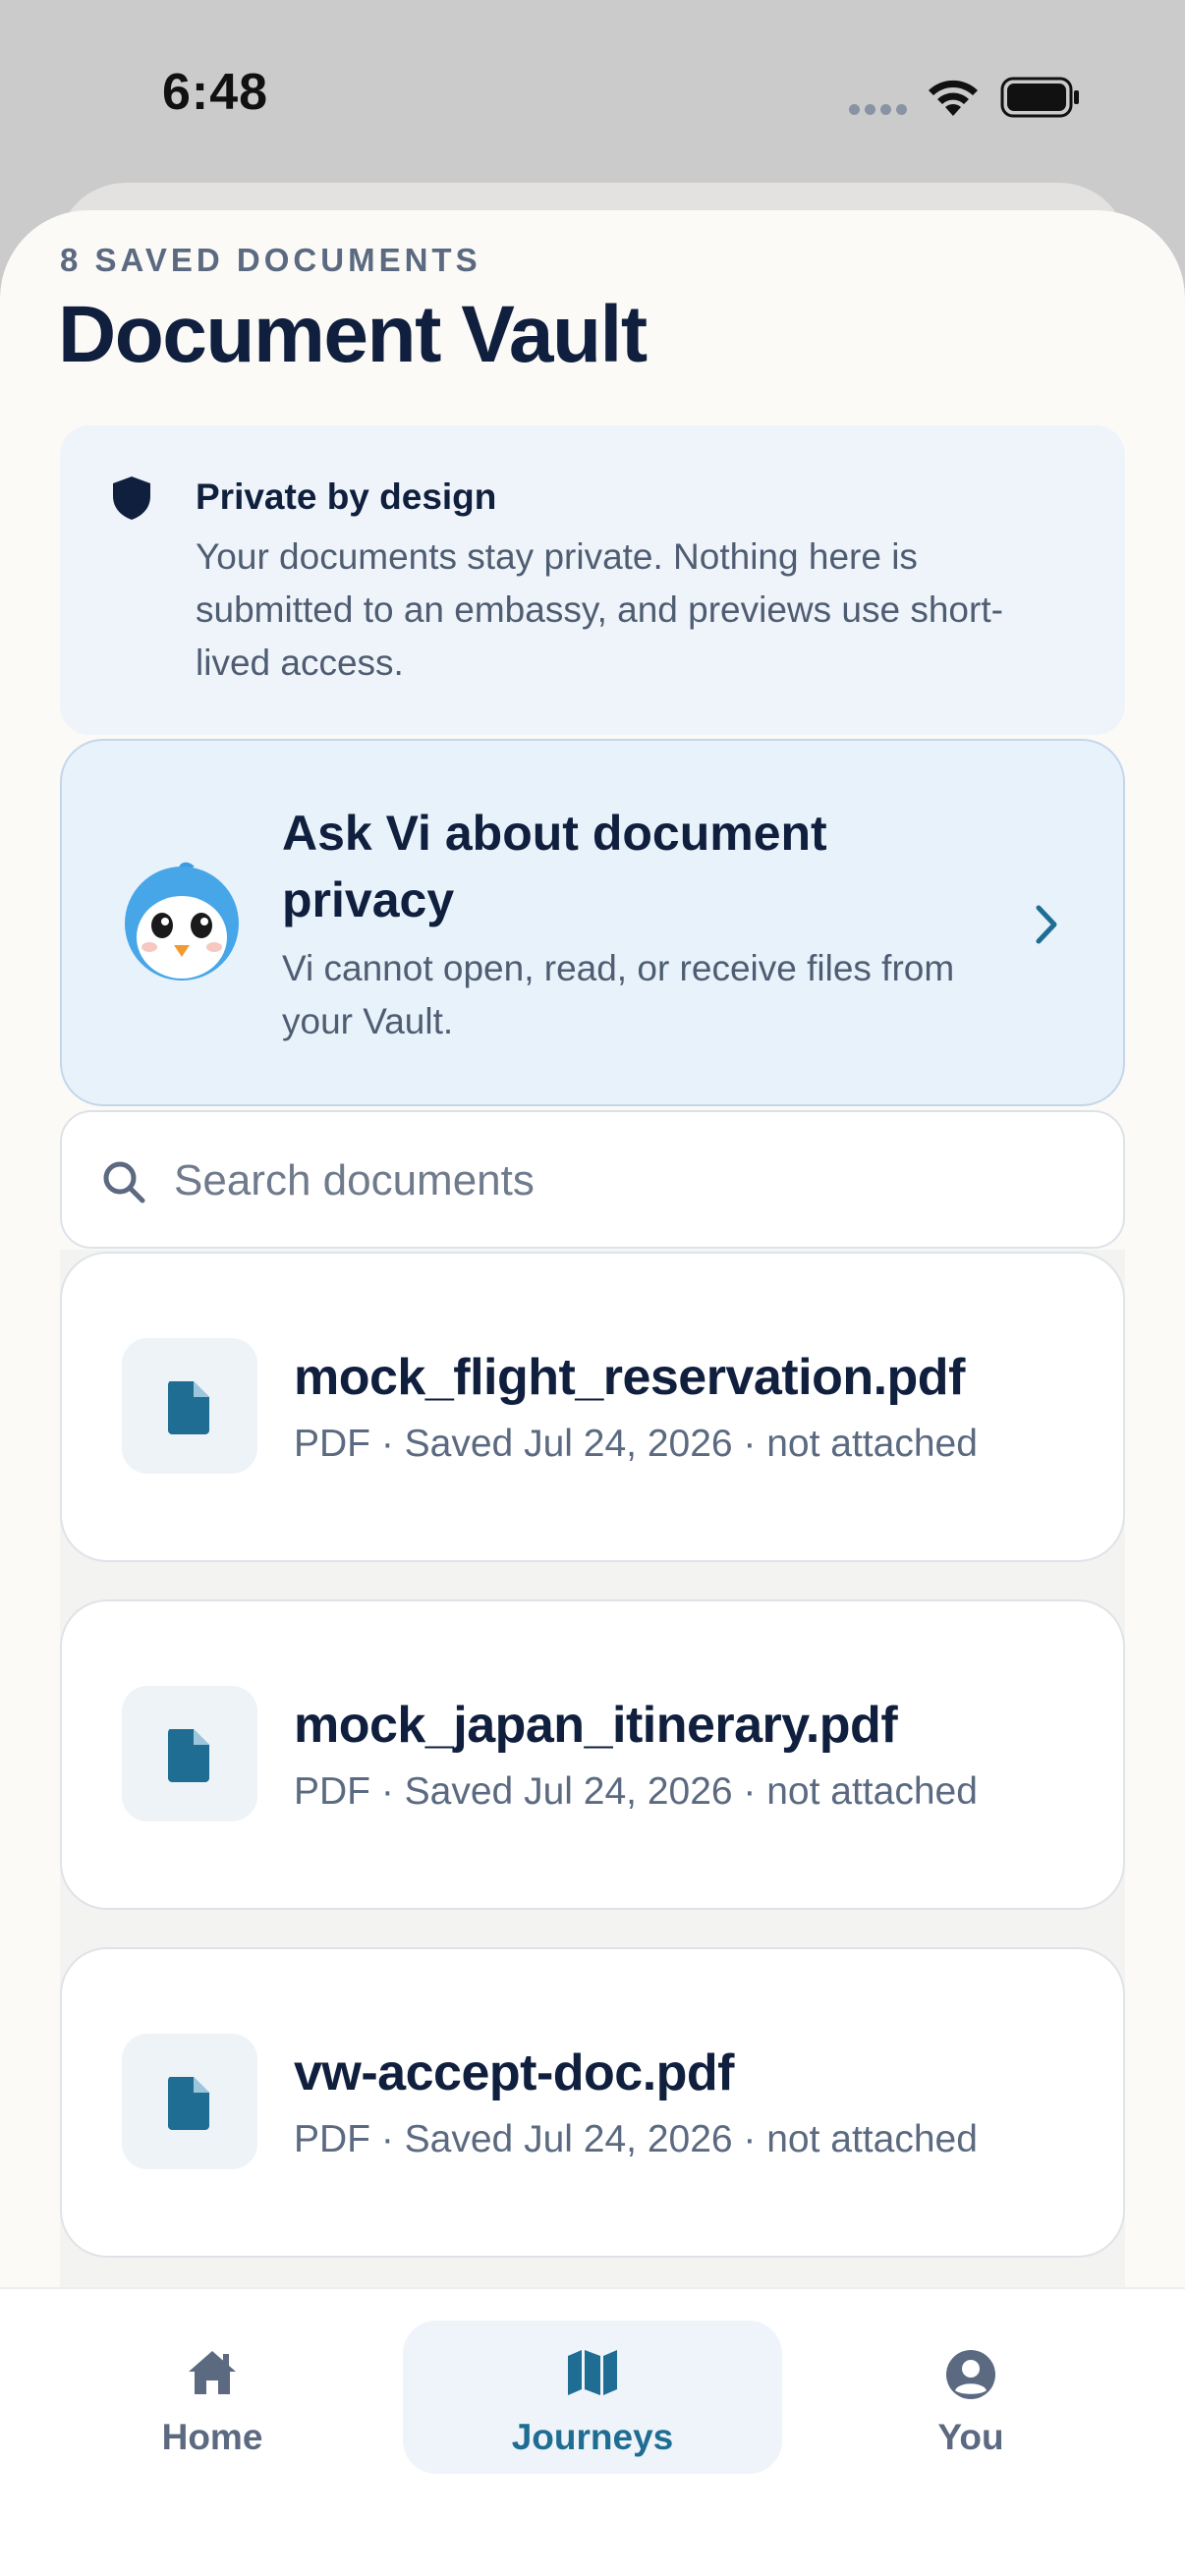  Describe the element at coordinates (353, 334) in the screenshot. I see `page-title: Document Vault` at that location.